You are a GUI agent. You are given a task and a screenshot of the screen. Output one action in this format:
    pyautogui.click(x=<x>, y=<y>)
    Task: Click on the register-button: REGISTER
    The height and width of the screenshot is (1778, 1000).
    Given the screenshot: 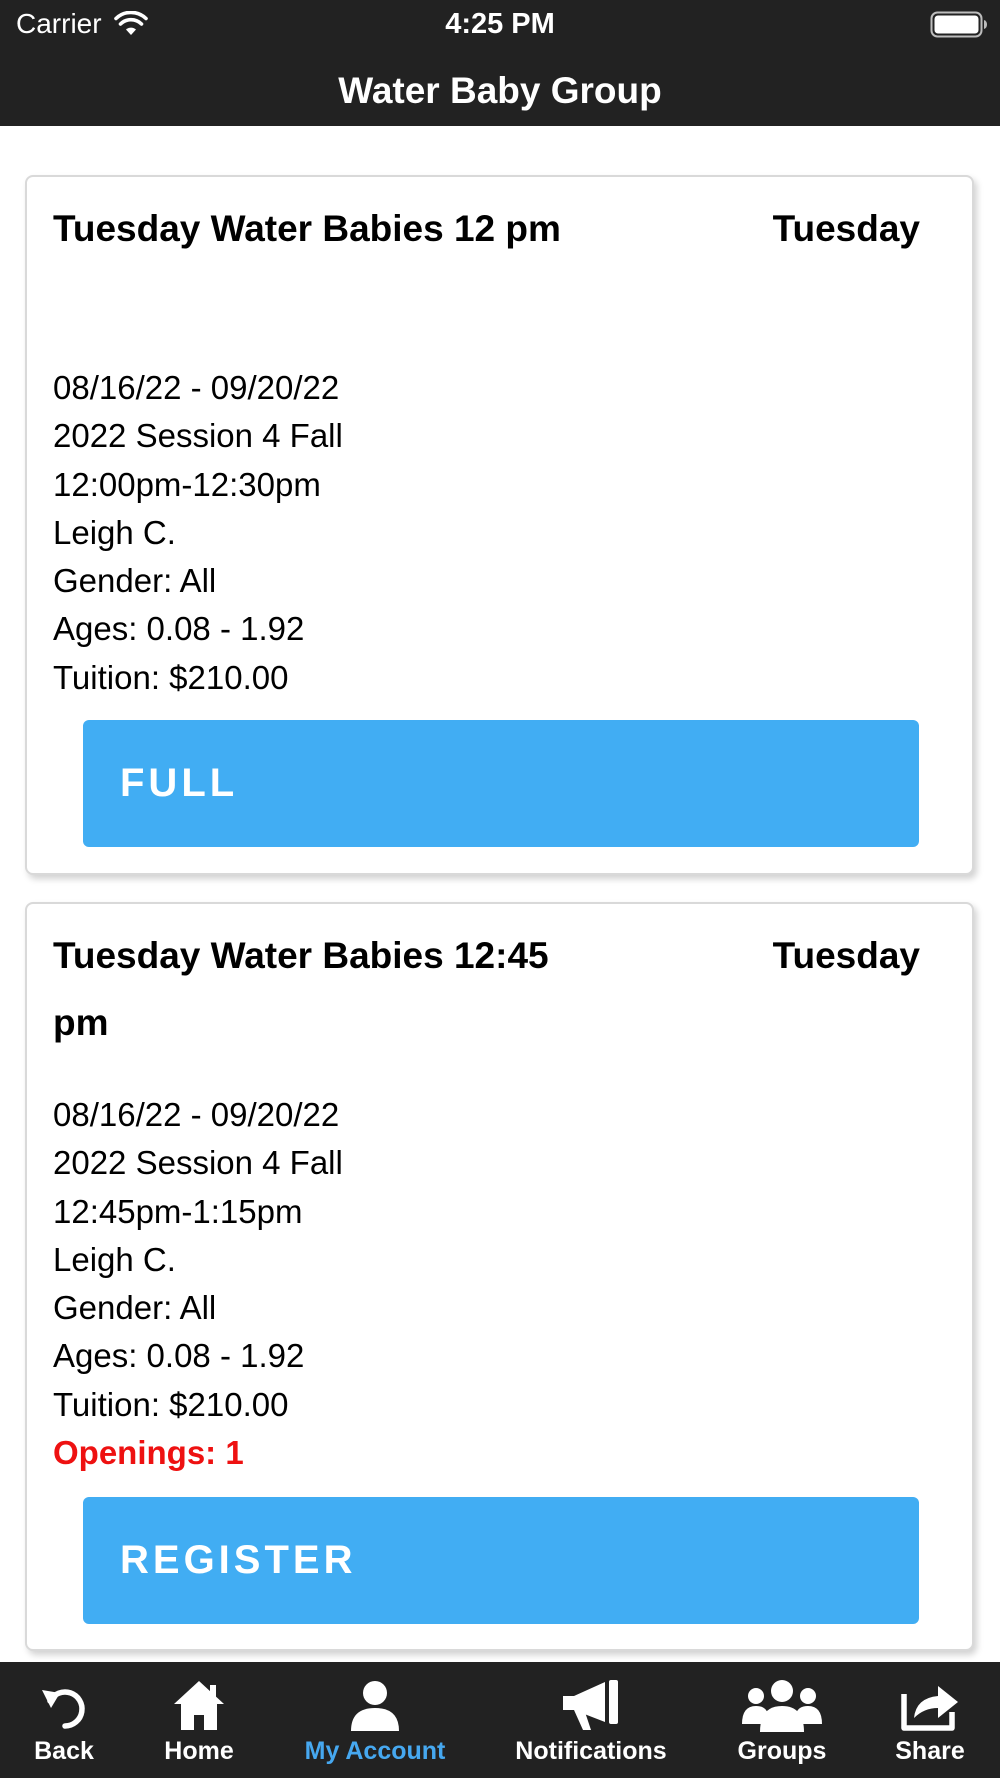 What is the action you would take?
    pyautogui.click(x=501, y=1560)
    